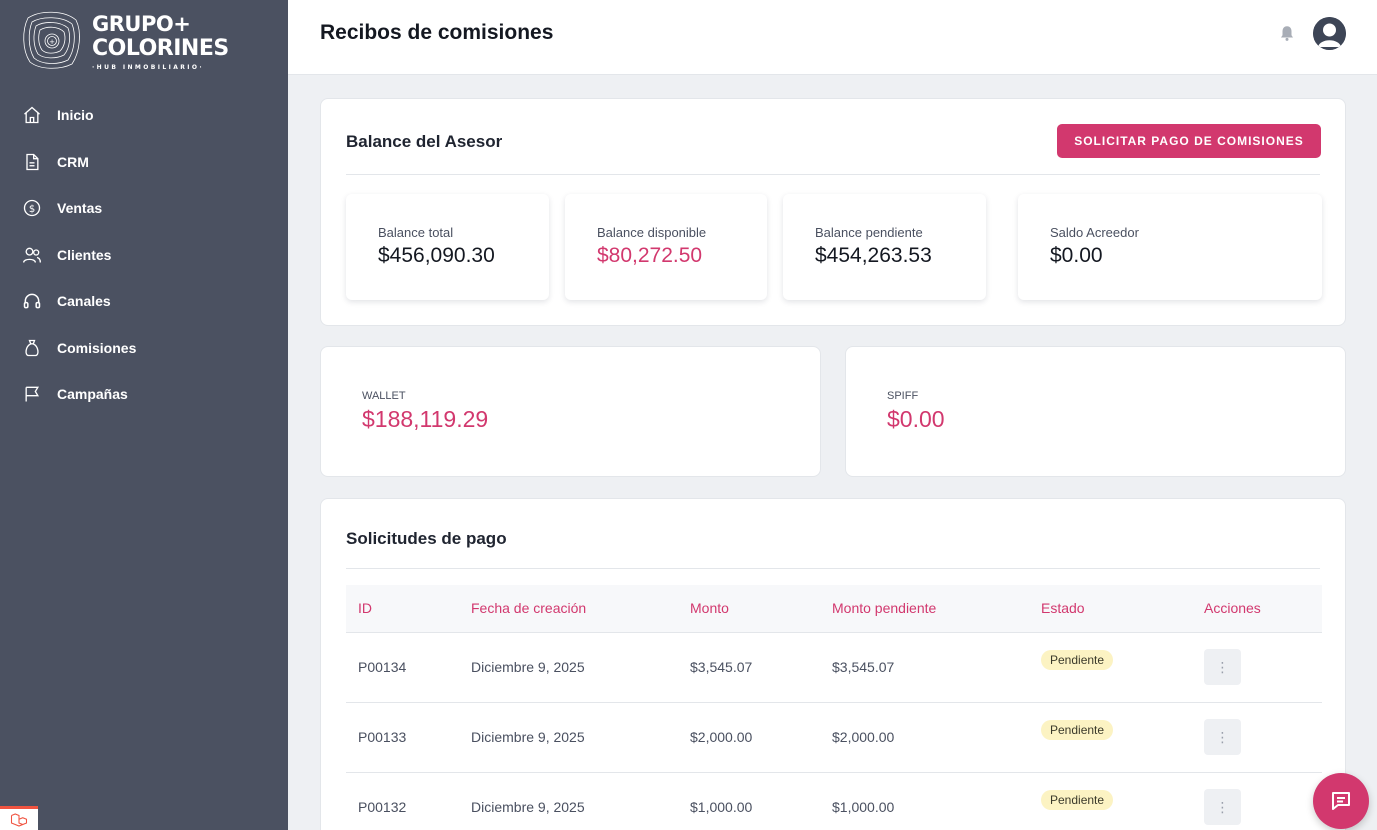  Describe the element at coordinates (92, 394) in the screenshot. I see `sidebar-item-label: Campañas` at that location.